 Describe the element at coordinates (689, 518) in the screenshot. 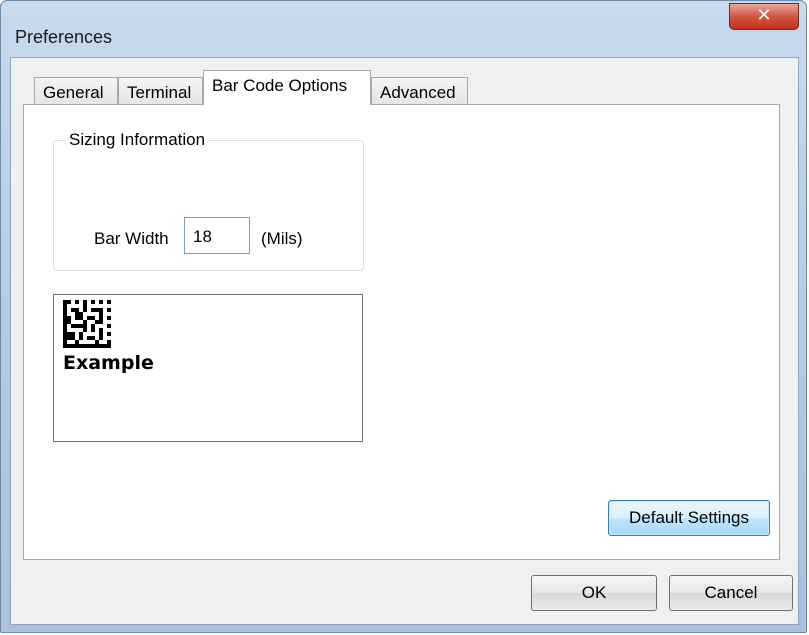

I see `default-settings-button: Default Settings` at that location.